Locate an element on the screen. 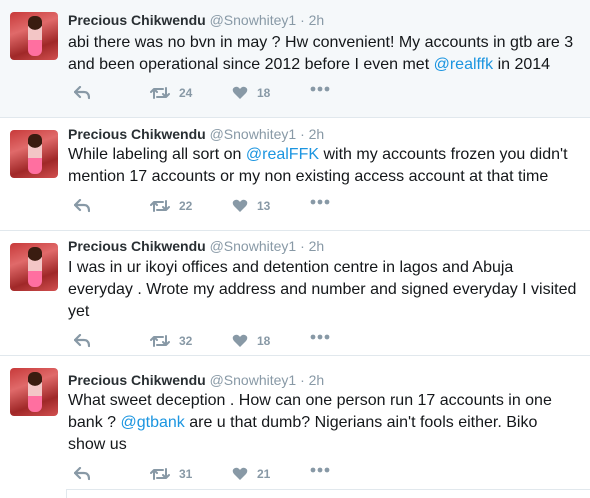 Image resolution: width=590 pixels, height=498 pixels. like-count: 13 is located at coordinates (264, 206).